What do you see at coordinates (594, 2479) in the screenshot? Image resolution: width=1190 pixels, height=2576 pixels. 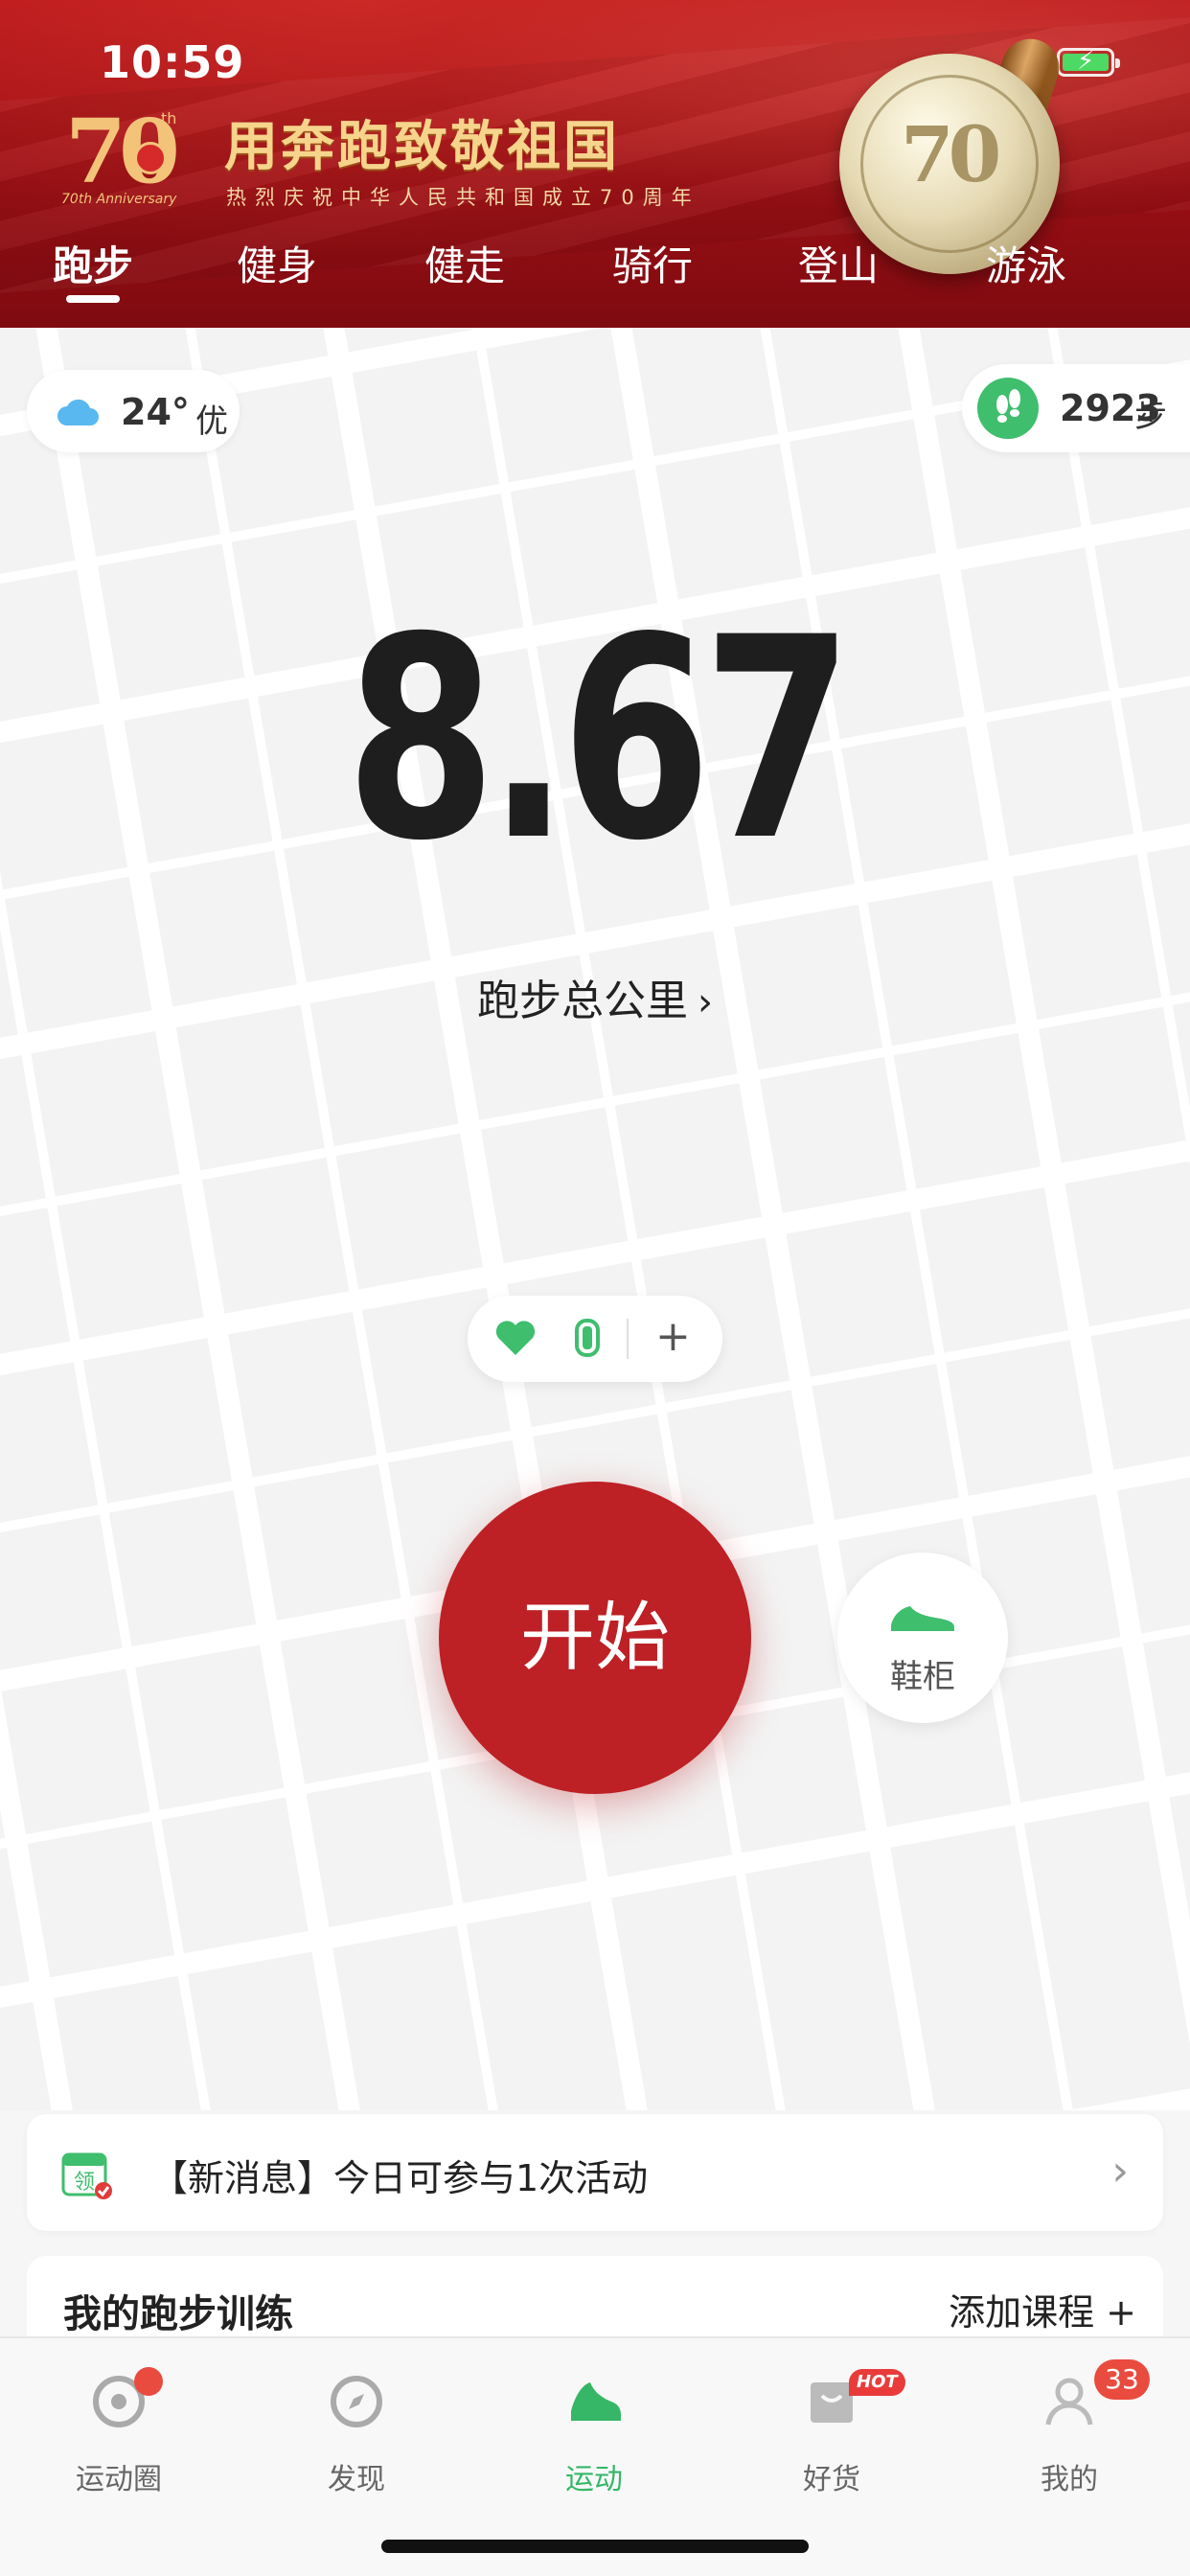 I see `nav-label: 运动` at bounding box center [594, 2479].